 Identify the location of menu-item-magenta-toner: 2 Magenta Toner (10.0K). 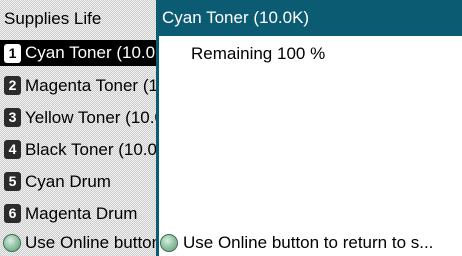
(78, 85).